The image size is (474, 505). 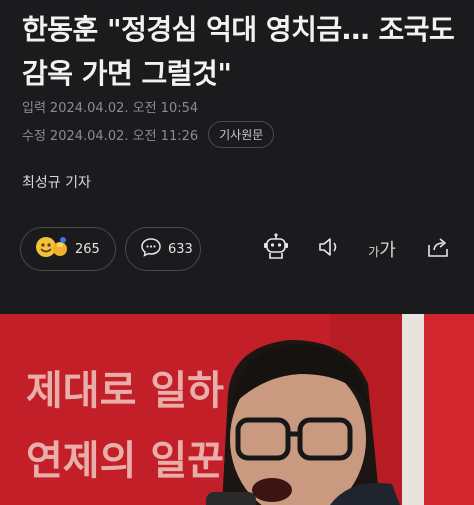 I want to click on banner-text-line2: 연제의 일꾼, so click(x=125, y=461).